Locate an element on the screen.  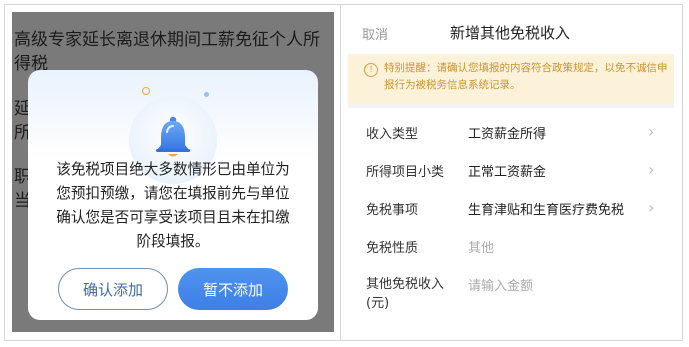
field-label: 收入类型 is located at coordinates (392, 134).